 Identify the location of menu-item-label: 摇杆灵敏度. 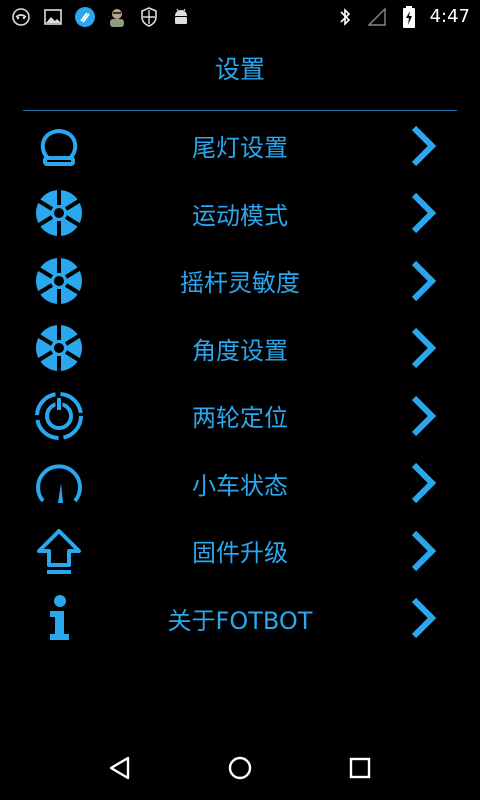
(240, 283).